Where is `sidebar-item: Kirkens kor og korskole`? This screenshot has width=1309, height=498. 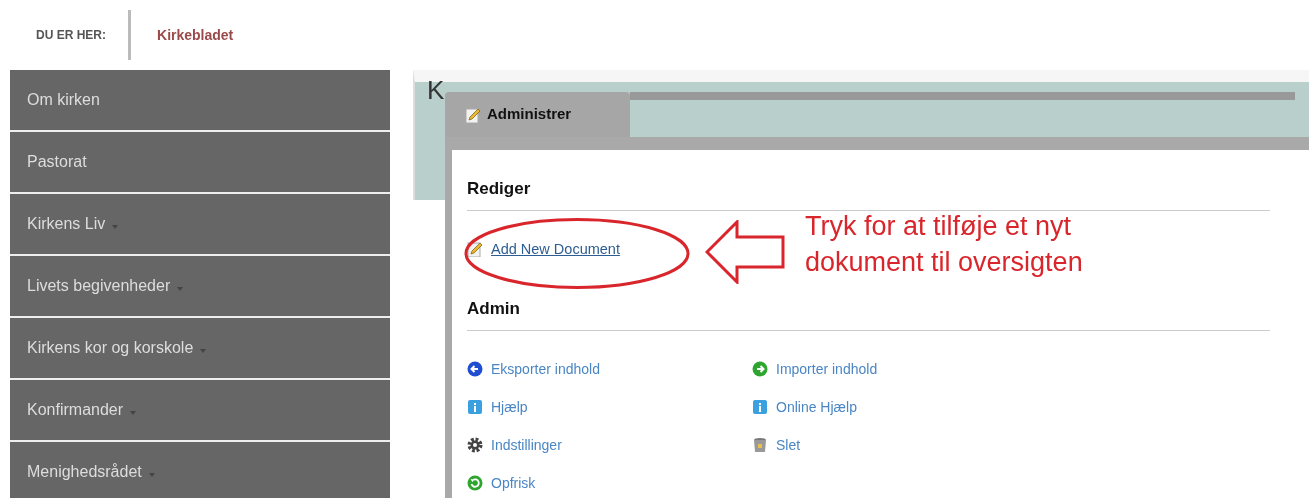
sidebar-item: Kirkens kor og korskole is located at coordinates (200, 349).